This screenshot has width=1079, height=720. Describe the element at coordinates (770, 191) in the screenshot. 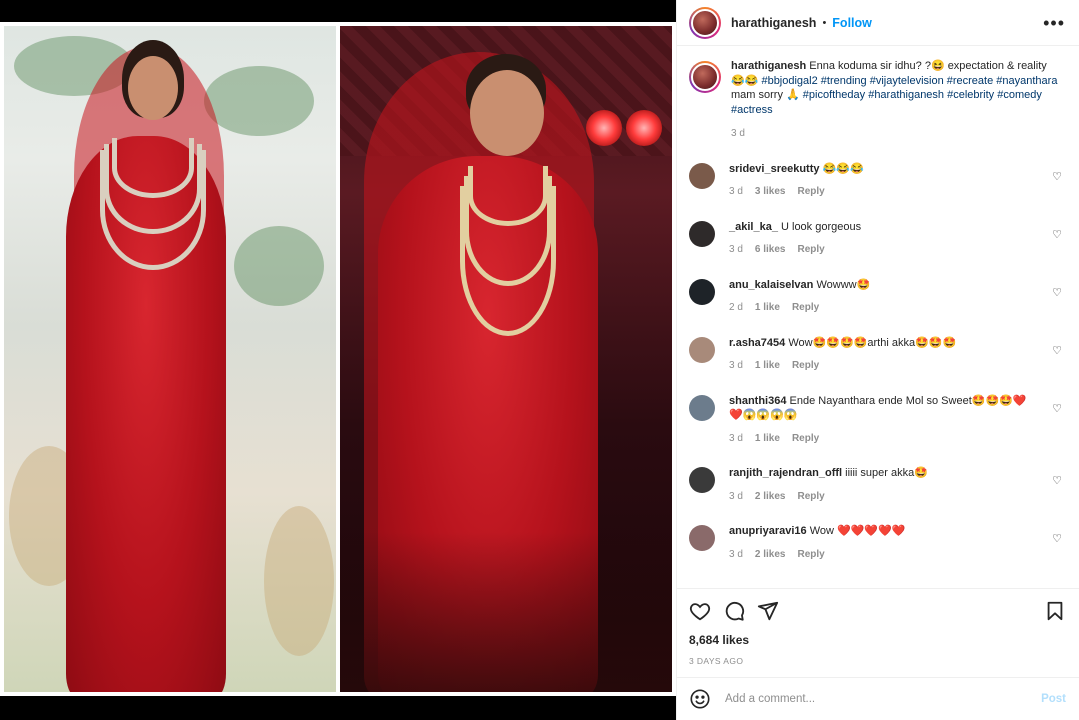

I see `comment-likes: 3 likes` at that location.